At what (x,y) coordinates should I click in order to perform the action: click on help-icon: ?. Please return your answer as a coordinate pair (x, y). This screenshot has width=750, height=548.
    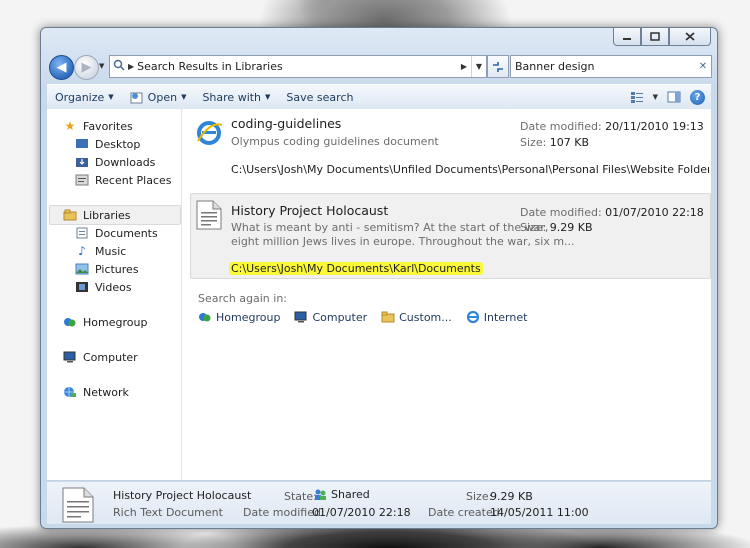
    Looking at the image, I should click on (697, 97).